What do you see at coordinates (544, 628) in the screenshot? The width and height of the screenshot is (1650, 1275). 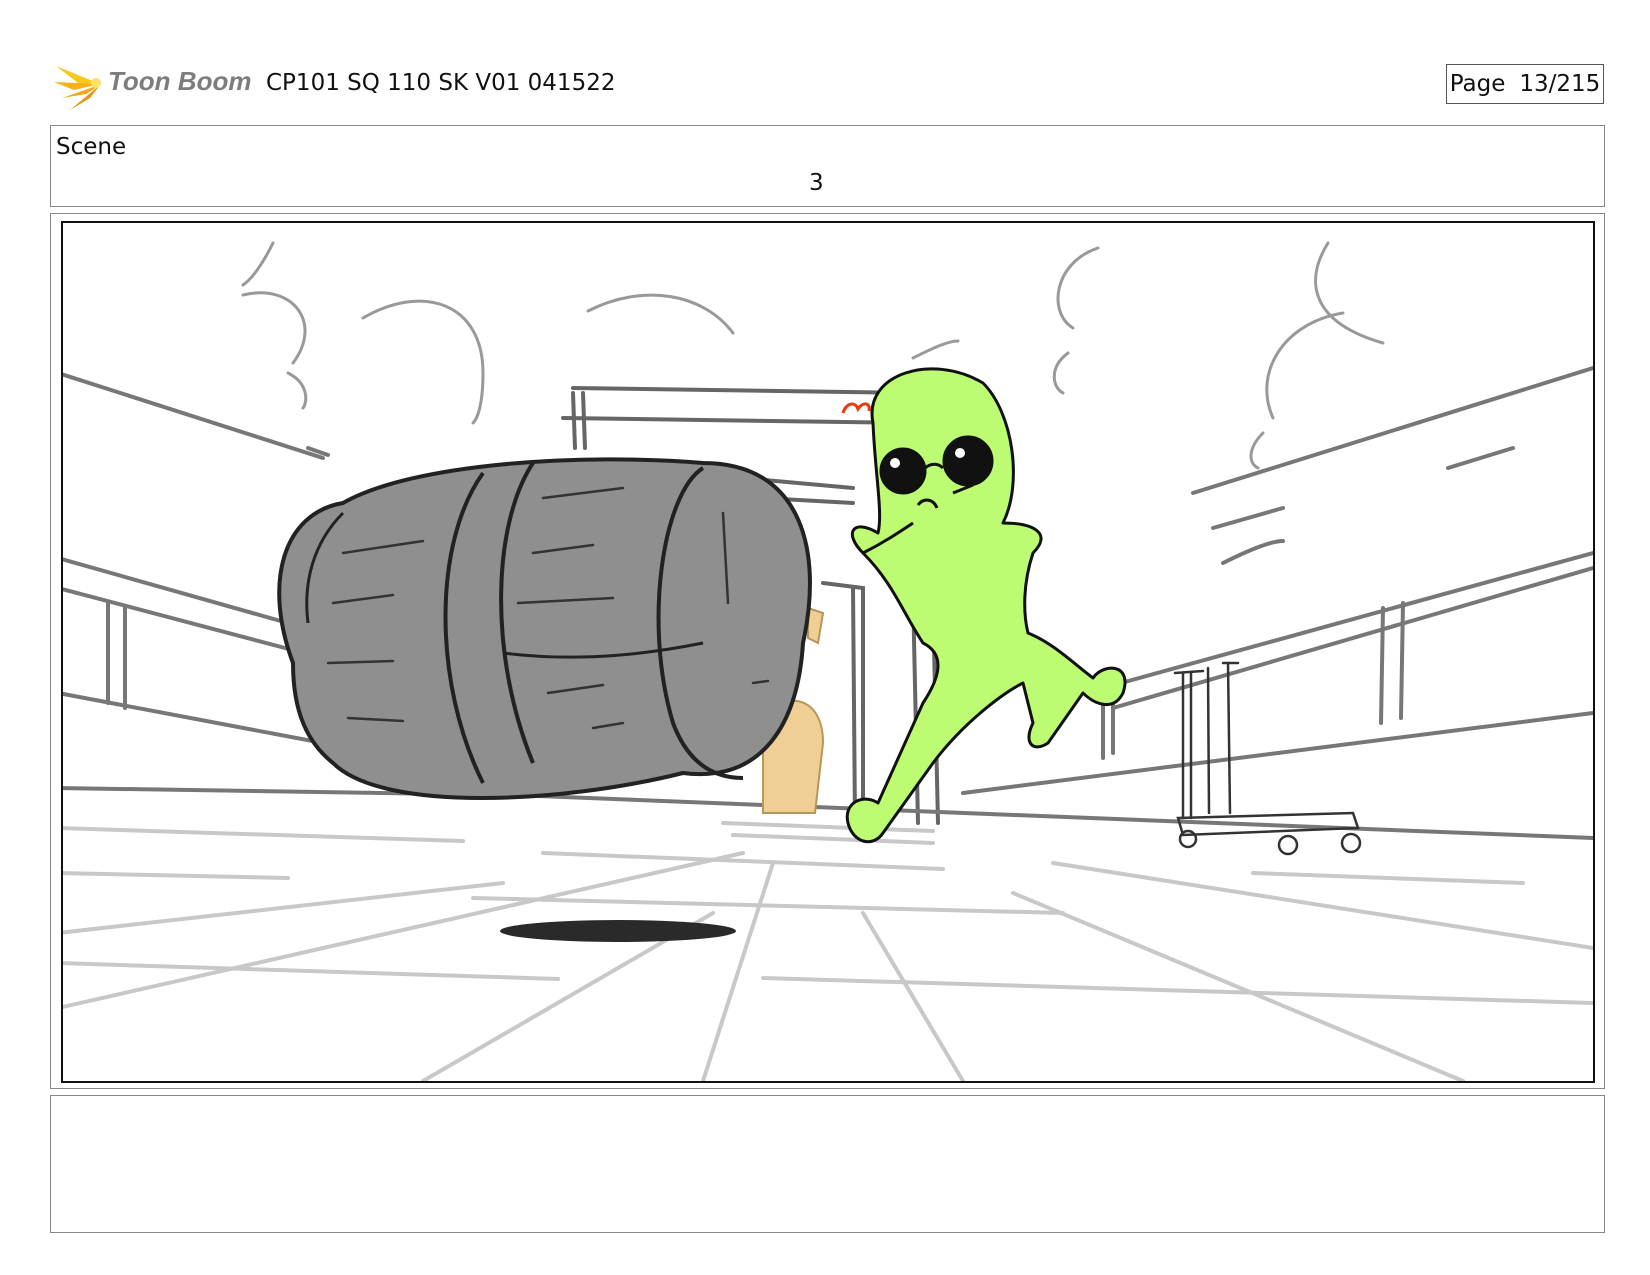 I see `barrel-icon` at bounding box center [544, 628].